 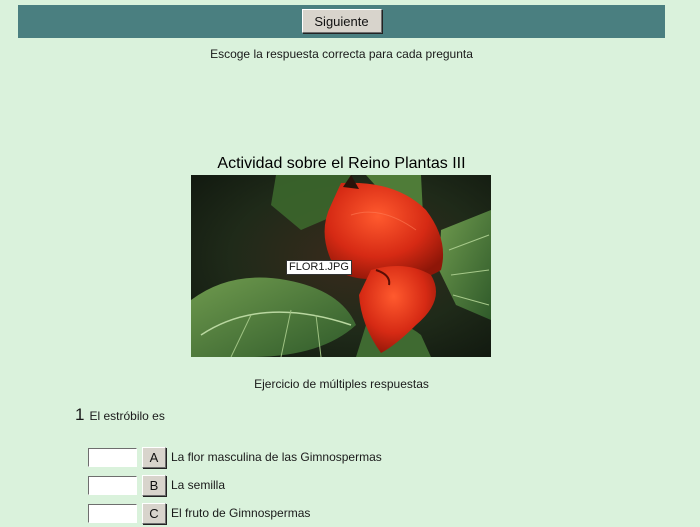 I want to click on answer-row-a: A La flor masculina de las Gimnospermas, so click(x=235, y=457).